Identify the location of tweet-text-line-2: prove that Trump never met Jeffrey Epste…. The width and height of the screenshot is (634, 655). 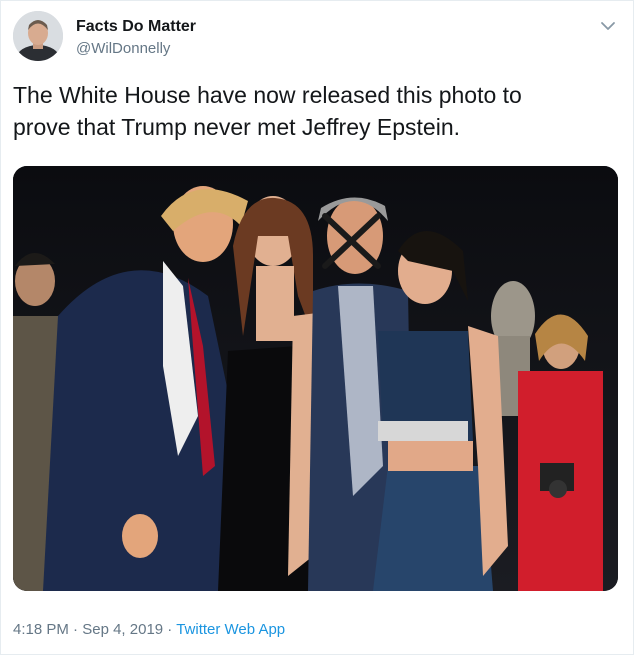
(237, 127).